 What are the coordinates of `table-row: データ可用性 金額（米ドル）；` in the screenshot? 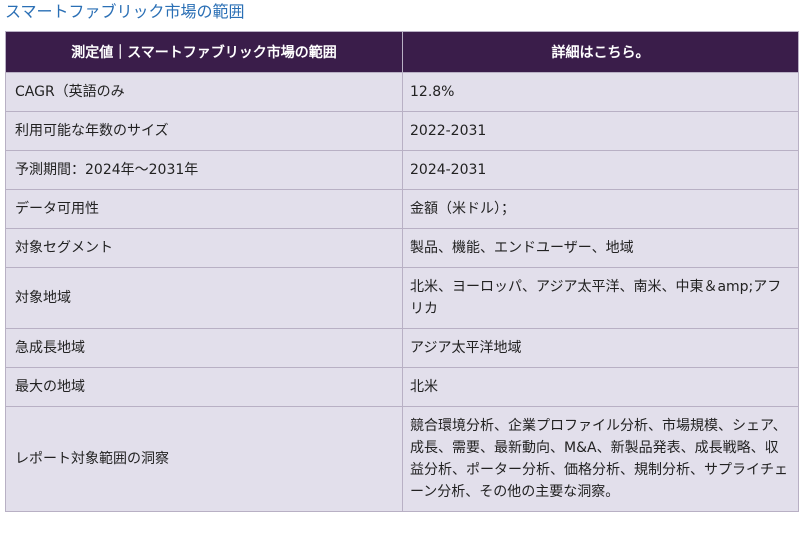 It's located at (402, 209).